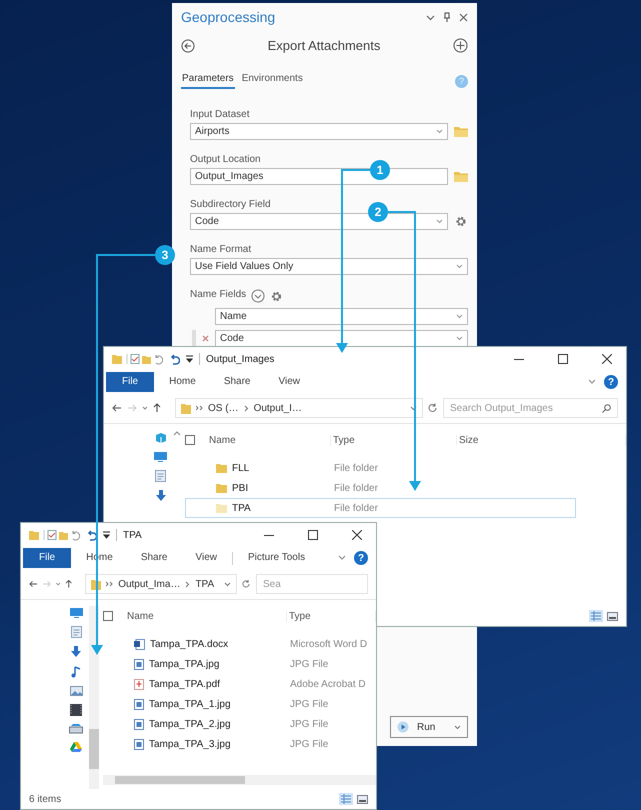 Image resolution: width=641 pixels, height=810 pixels. What do you see at coordinates (221, 249) in the screenshot?
I see `parameter-label: Name Format` at bounding box center [221, 249].